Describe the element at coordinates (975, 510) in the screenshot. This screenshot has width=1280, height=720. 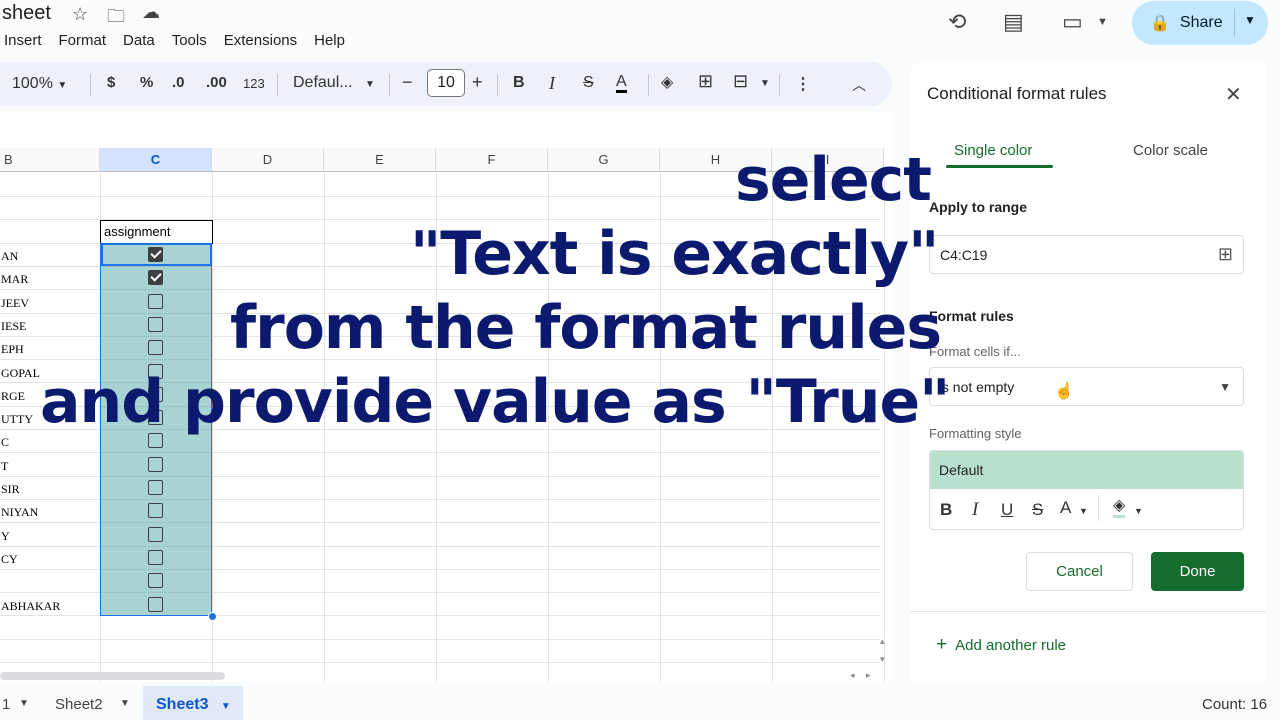
I see `style-italic-button: I` at that location.